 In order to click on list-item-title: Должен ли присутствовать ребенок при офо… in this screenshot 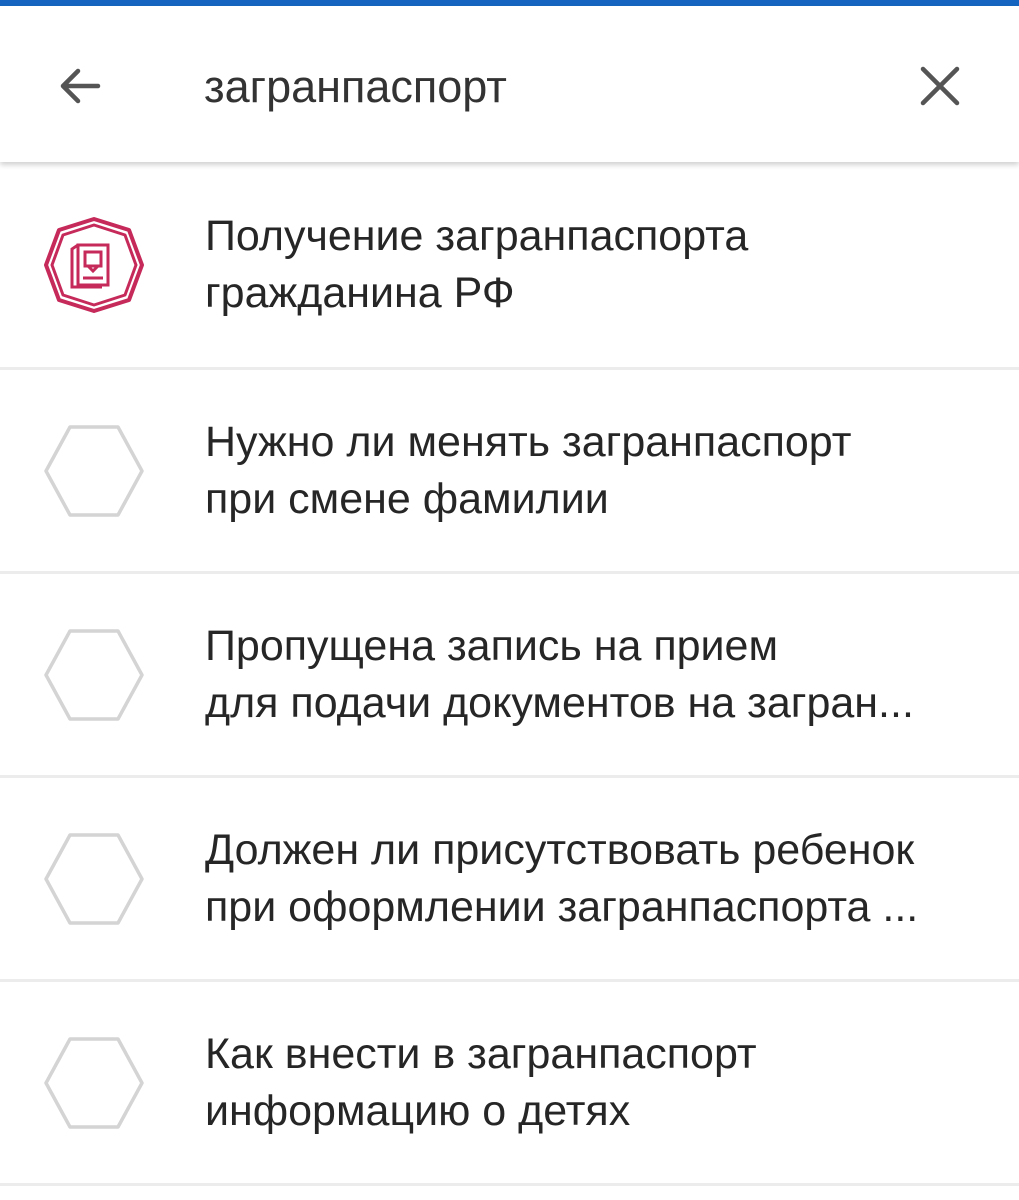, I will do `click(562, 878)`.